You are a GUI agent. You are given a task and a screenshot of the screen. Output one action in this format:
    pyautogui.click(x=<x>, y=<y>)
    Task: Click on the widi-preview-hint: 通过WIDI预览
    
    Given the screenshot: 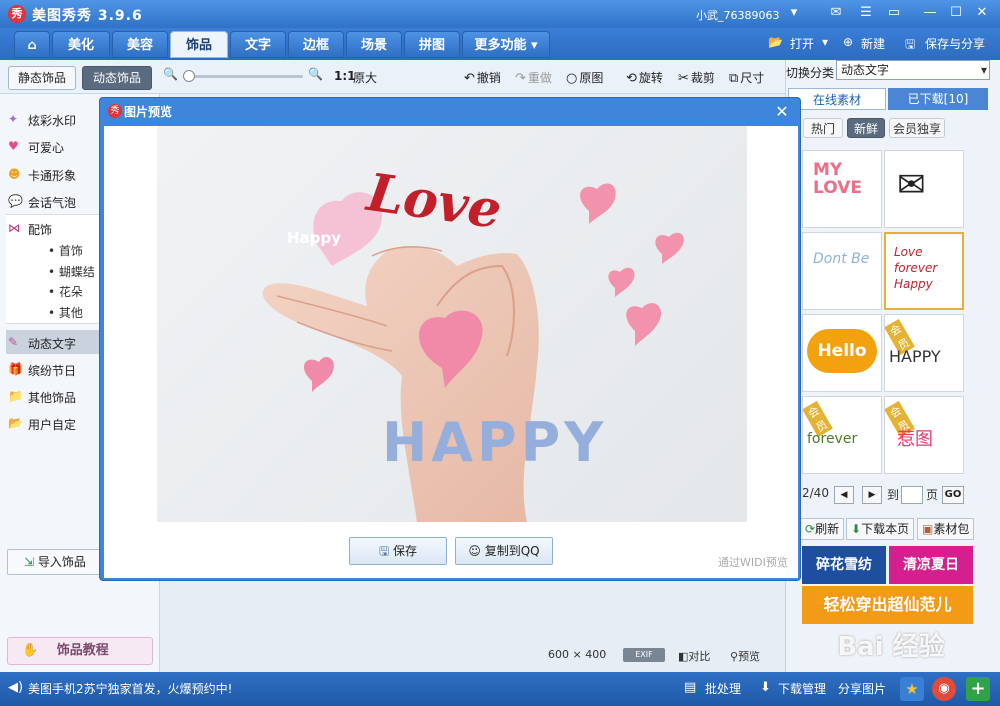 What is the action you would take?
    pyautogui.click(x=753, y=562)
    